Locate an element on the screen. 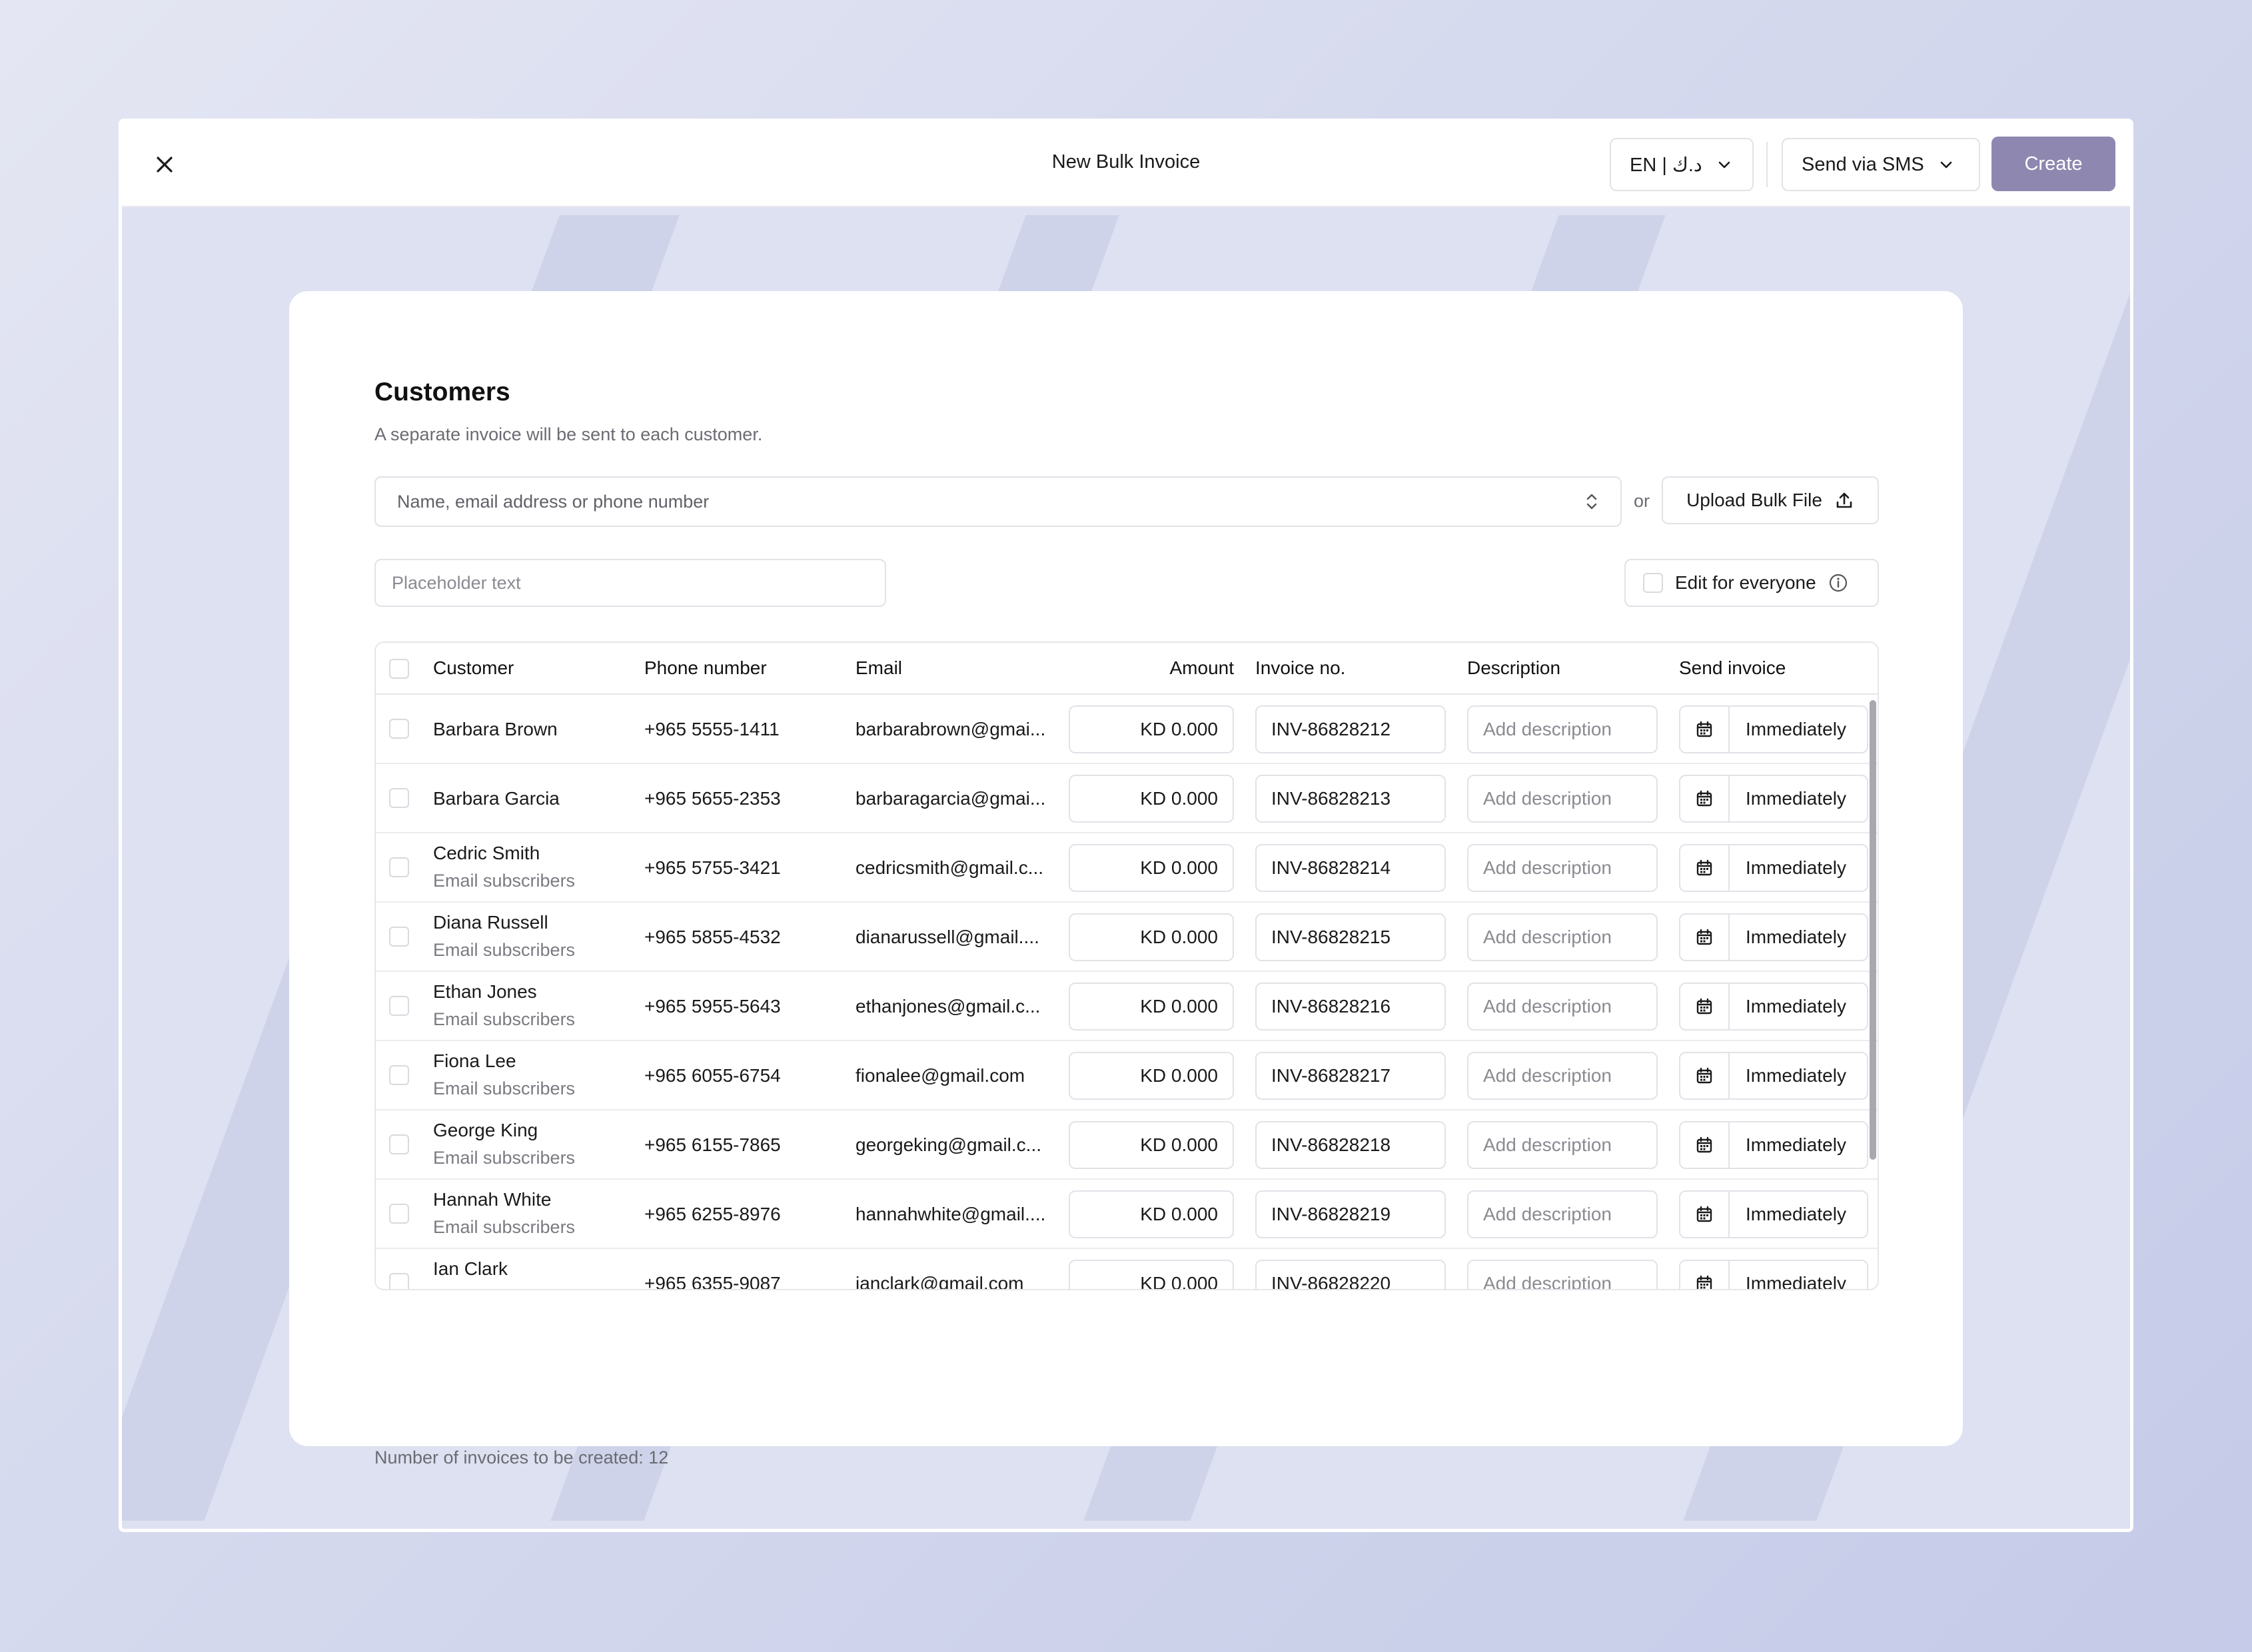 Image resolution: width=2252 pixels, height=1652 pixels. invoice-number-input: INV-86828219 is located at coordinates (1351, 1214).